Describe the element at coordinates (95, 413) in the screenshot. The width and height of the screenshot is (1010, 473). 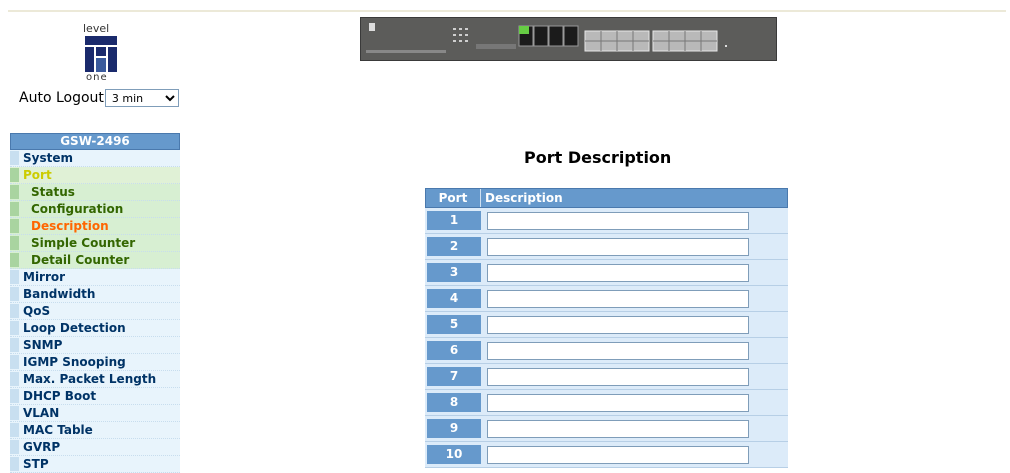
I see `menu-item-vlan: VLAN` at that location.